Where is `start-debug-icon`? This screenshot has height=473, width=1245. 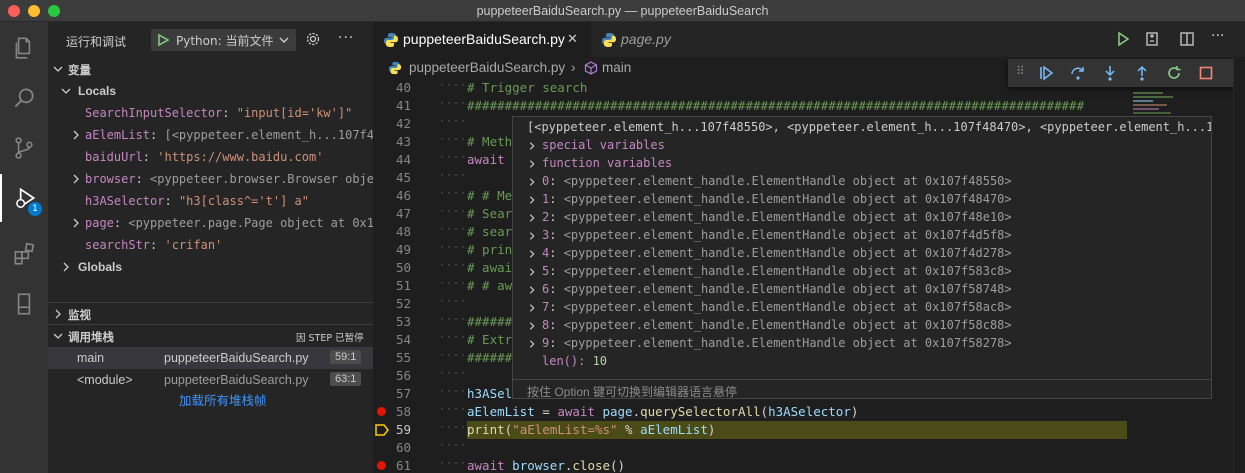 start-debug-icon is located at coordinates (163, 40).